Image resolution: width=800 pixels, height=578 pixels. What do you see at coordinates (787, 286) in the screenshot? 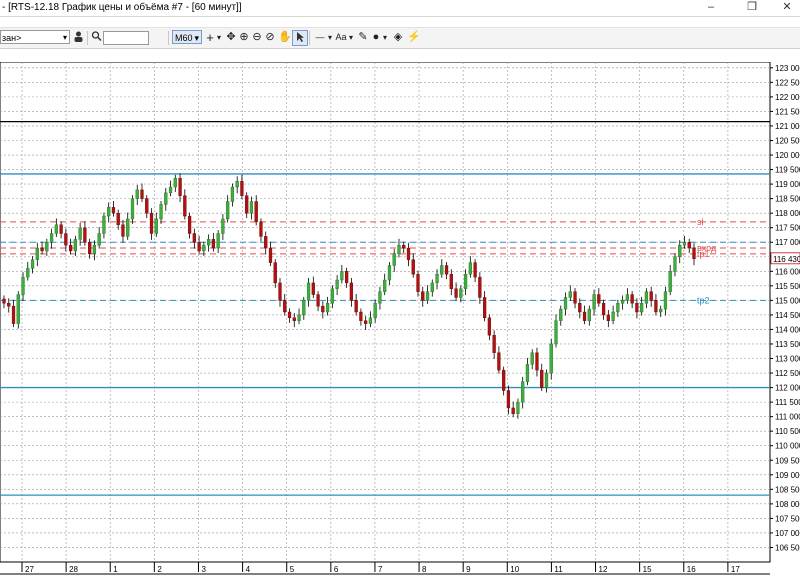
I see `y-tick-label: 115 500` at bounding box center [787, 286].